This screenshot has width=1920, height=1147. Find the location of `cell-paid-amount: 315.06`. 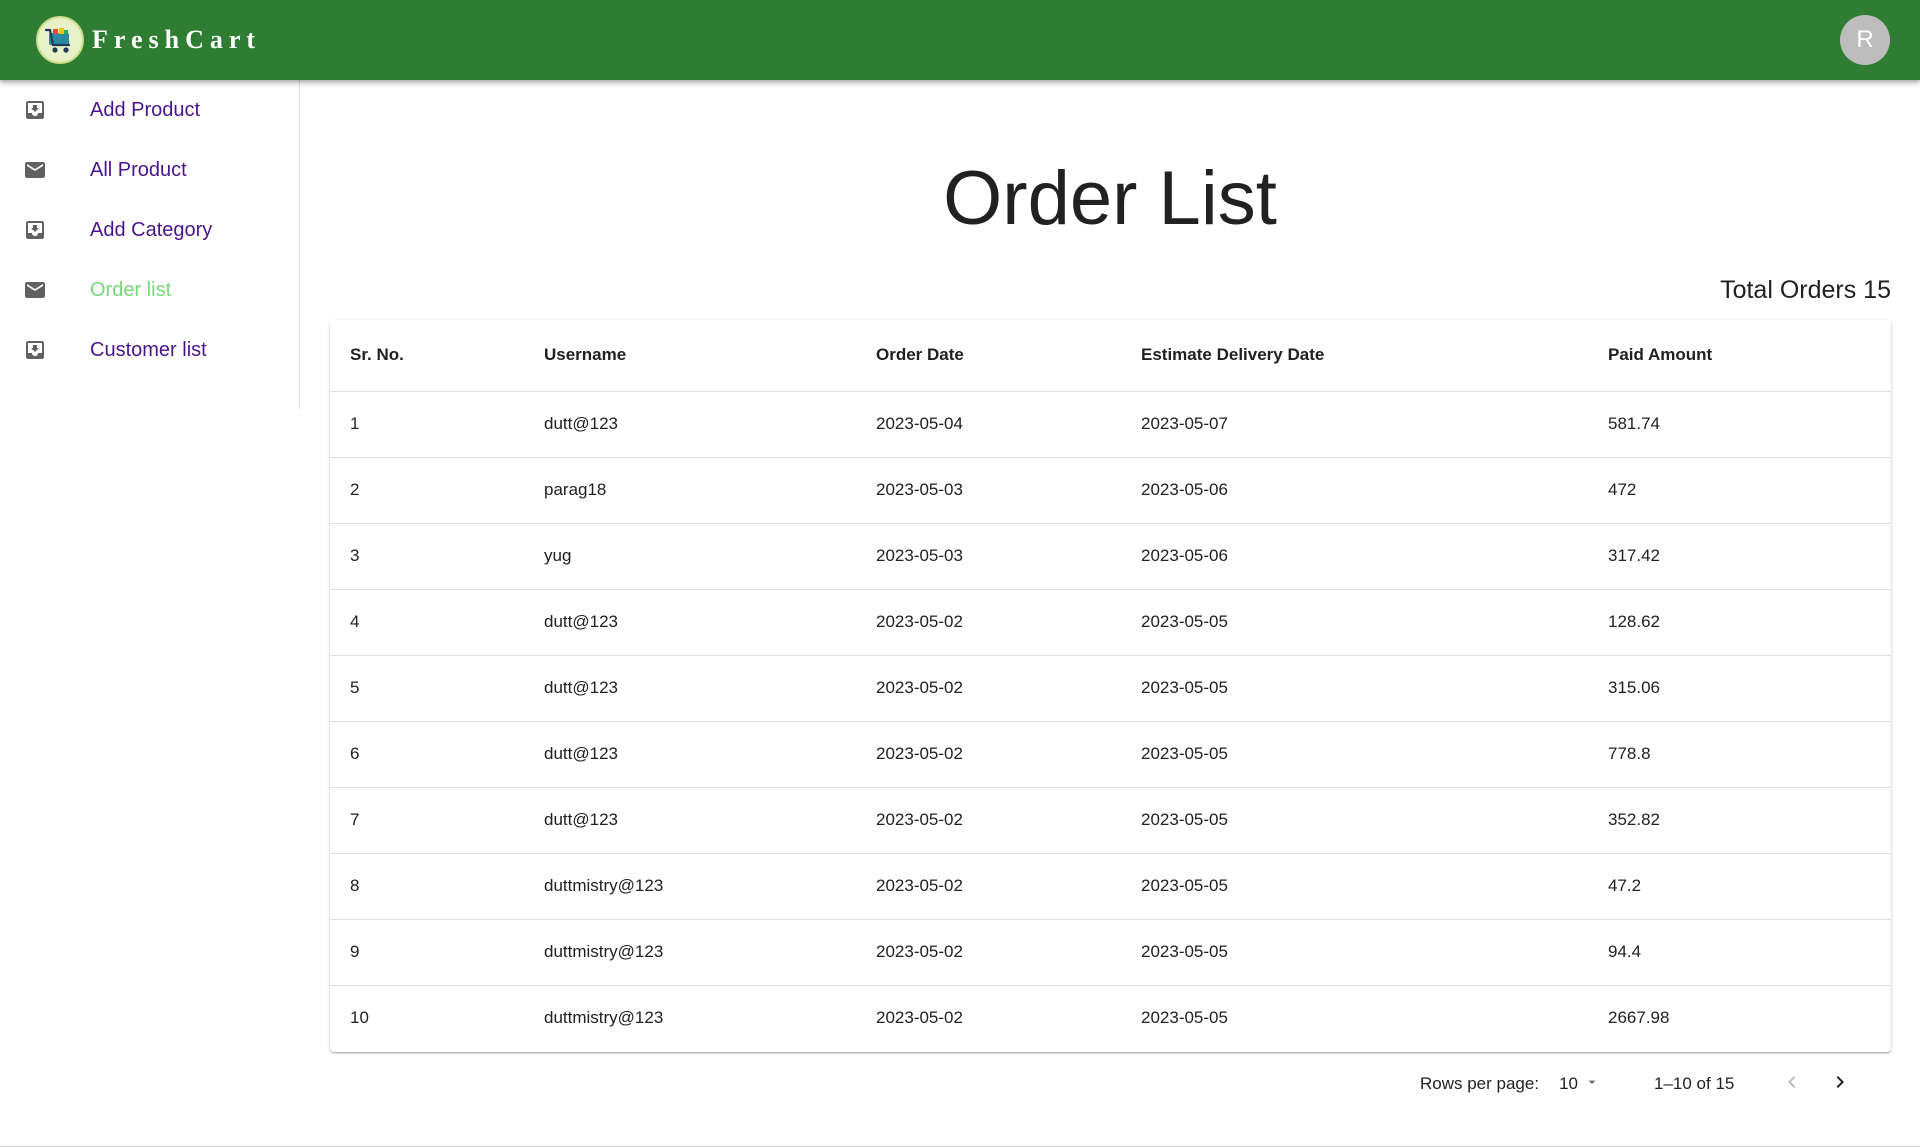

cell-paid-amount: 315.06 is located at coordinates (1739, 688).